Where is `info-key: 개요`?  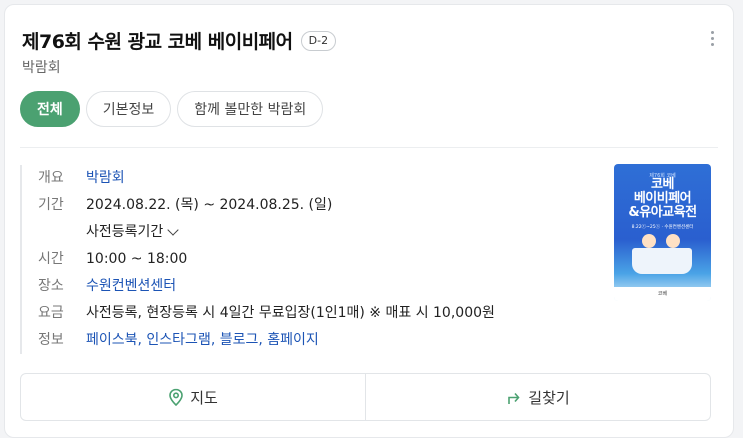
info-key: 개요 is located at coordinates (51, 178).